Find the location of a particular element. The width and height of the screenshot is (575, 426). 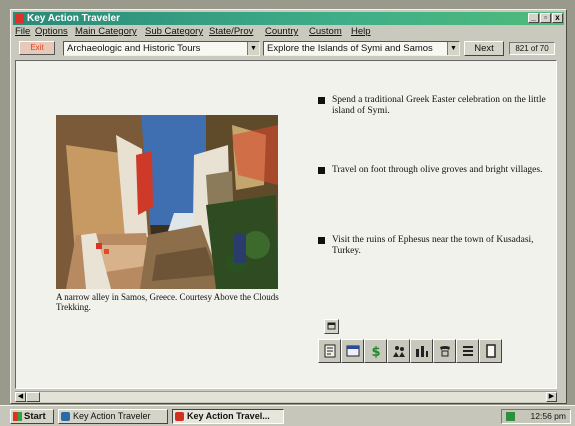

system-tray: 12:56 pm is located at coordinates (536, 416).